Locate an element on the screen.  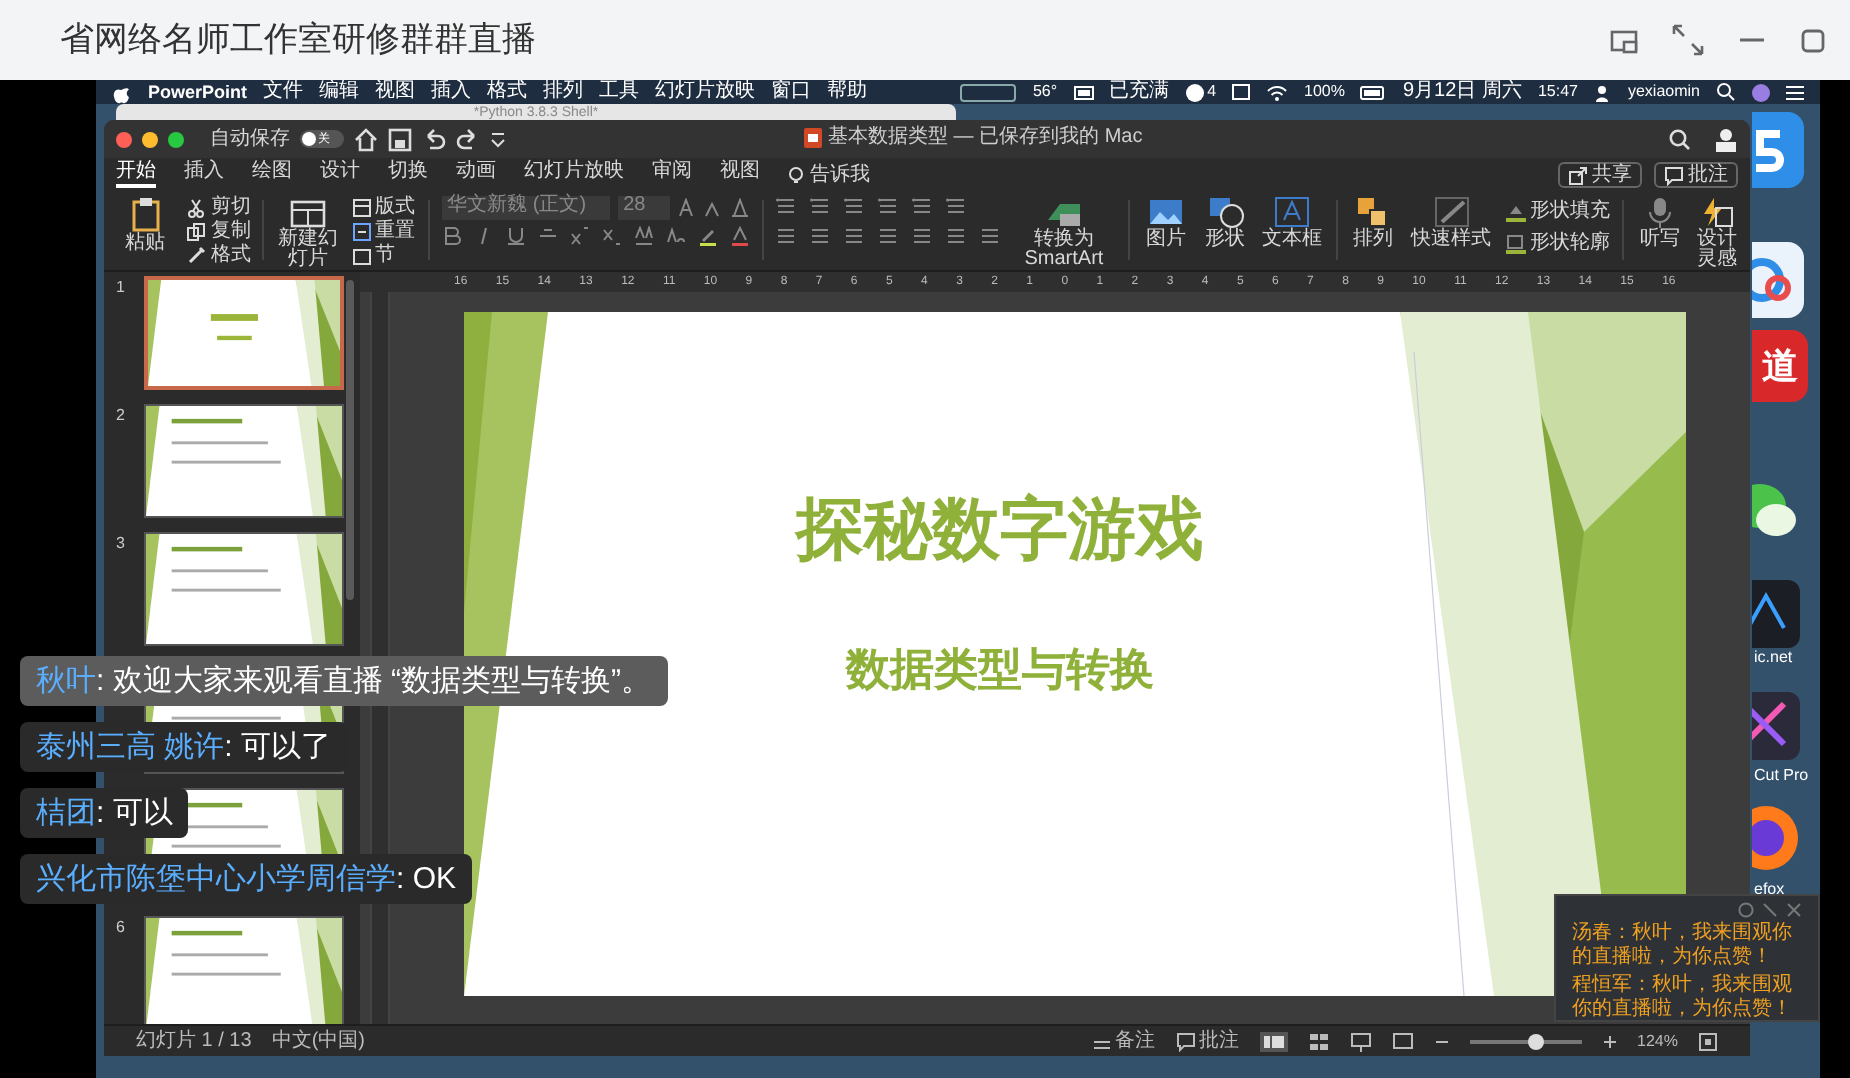
menu-item: 编辑 is located at coordinates (339, 92).